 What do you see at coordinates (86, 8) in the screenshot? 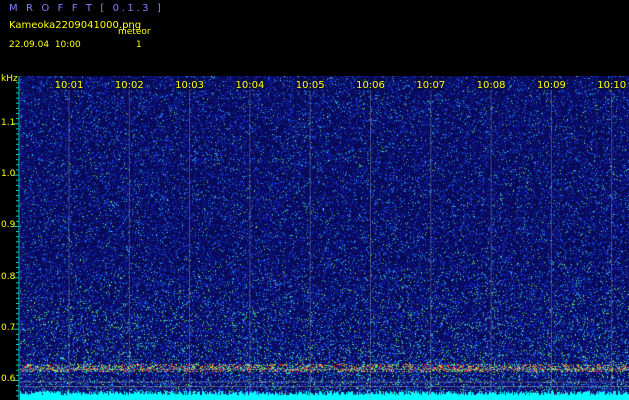
I see `app-title: M R O F F T [ 0.1.3 ]` at bounding box center [86, 8].